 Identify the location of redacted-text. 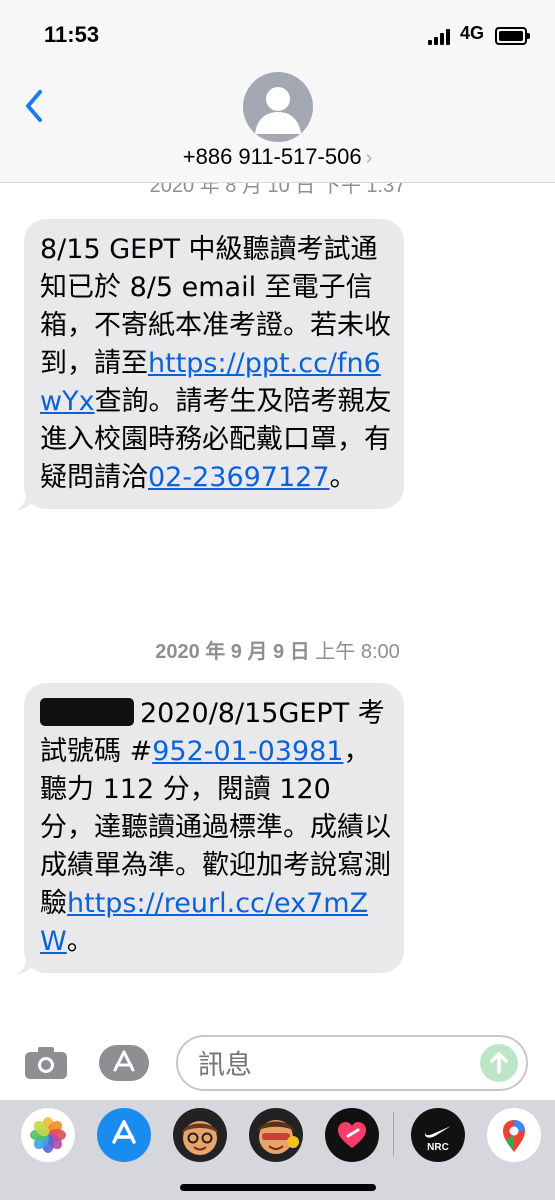
(87, 712).